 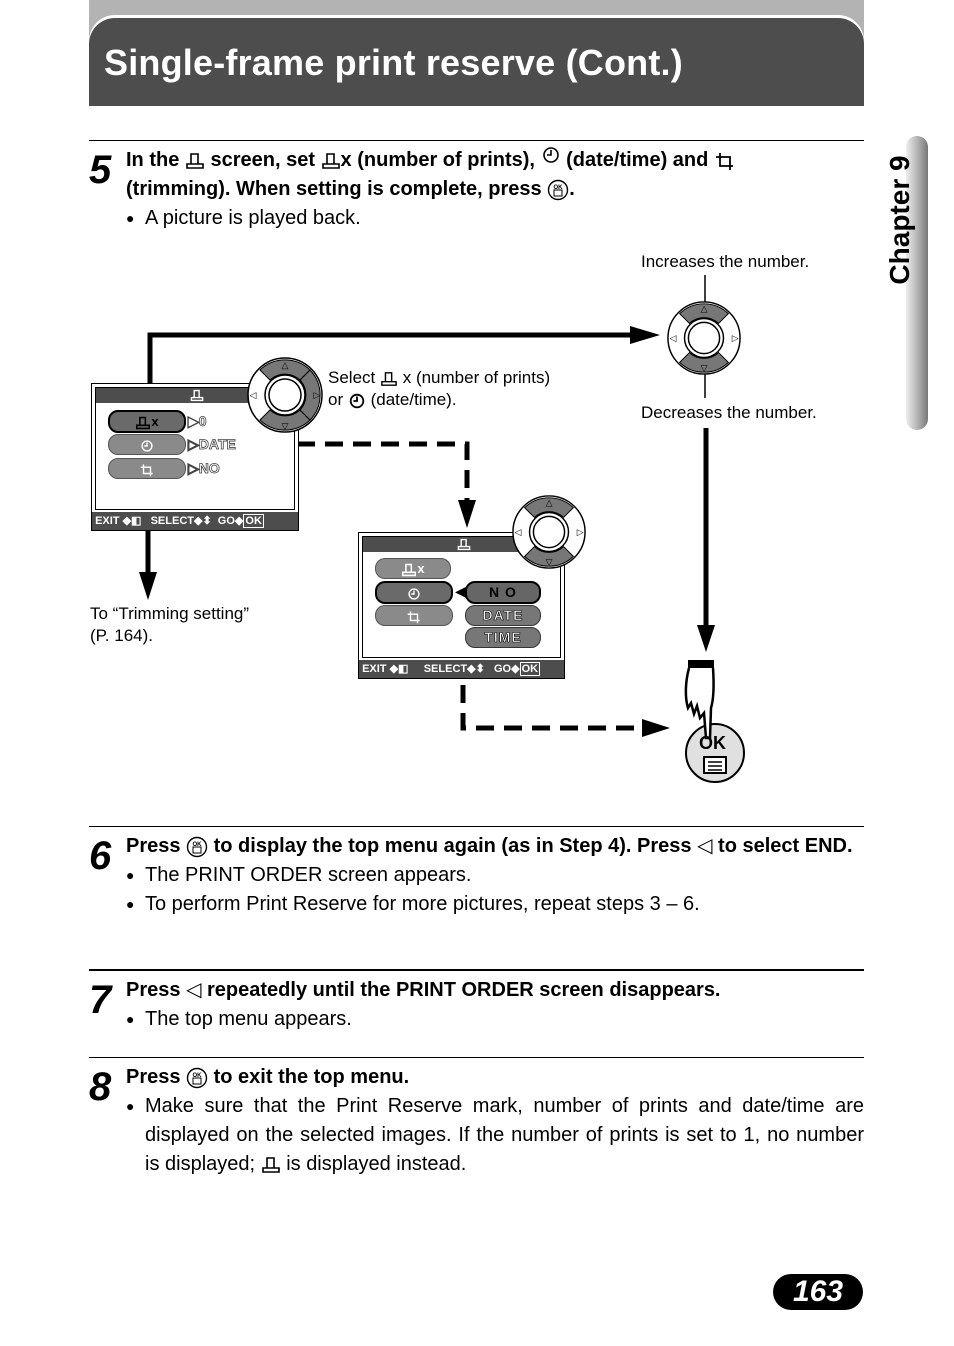 I want to click on increase-label: Increases the number., so click(x=725, y=261).